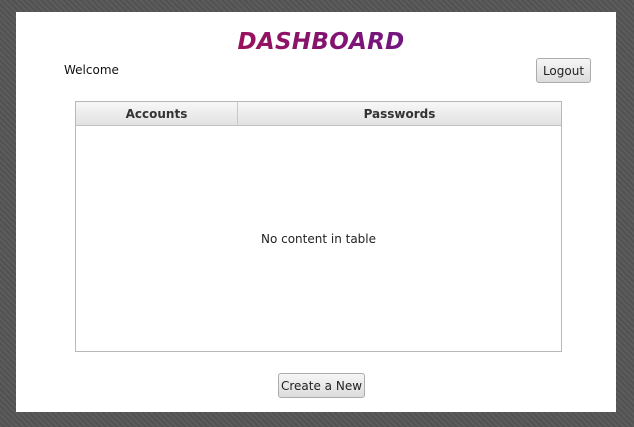 Image resolution: width=634 pixels, height=427 pixels. Describe the element at coordinates (321, 42) in the screenshot. I see `page-title: DASHBOARD` at that location.